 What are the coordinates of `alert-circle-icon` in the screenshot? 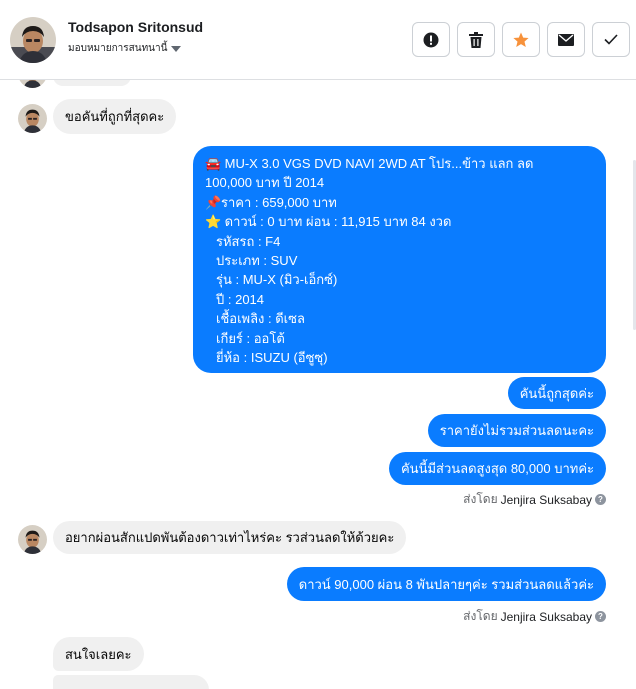 It's located at (431, 39).